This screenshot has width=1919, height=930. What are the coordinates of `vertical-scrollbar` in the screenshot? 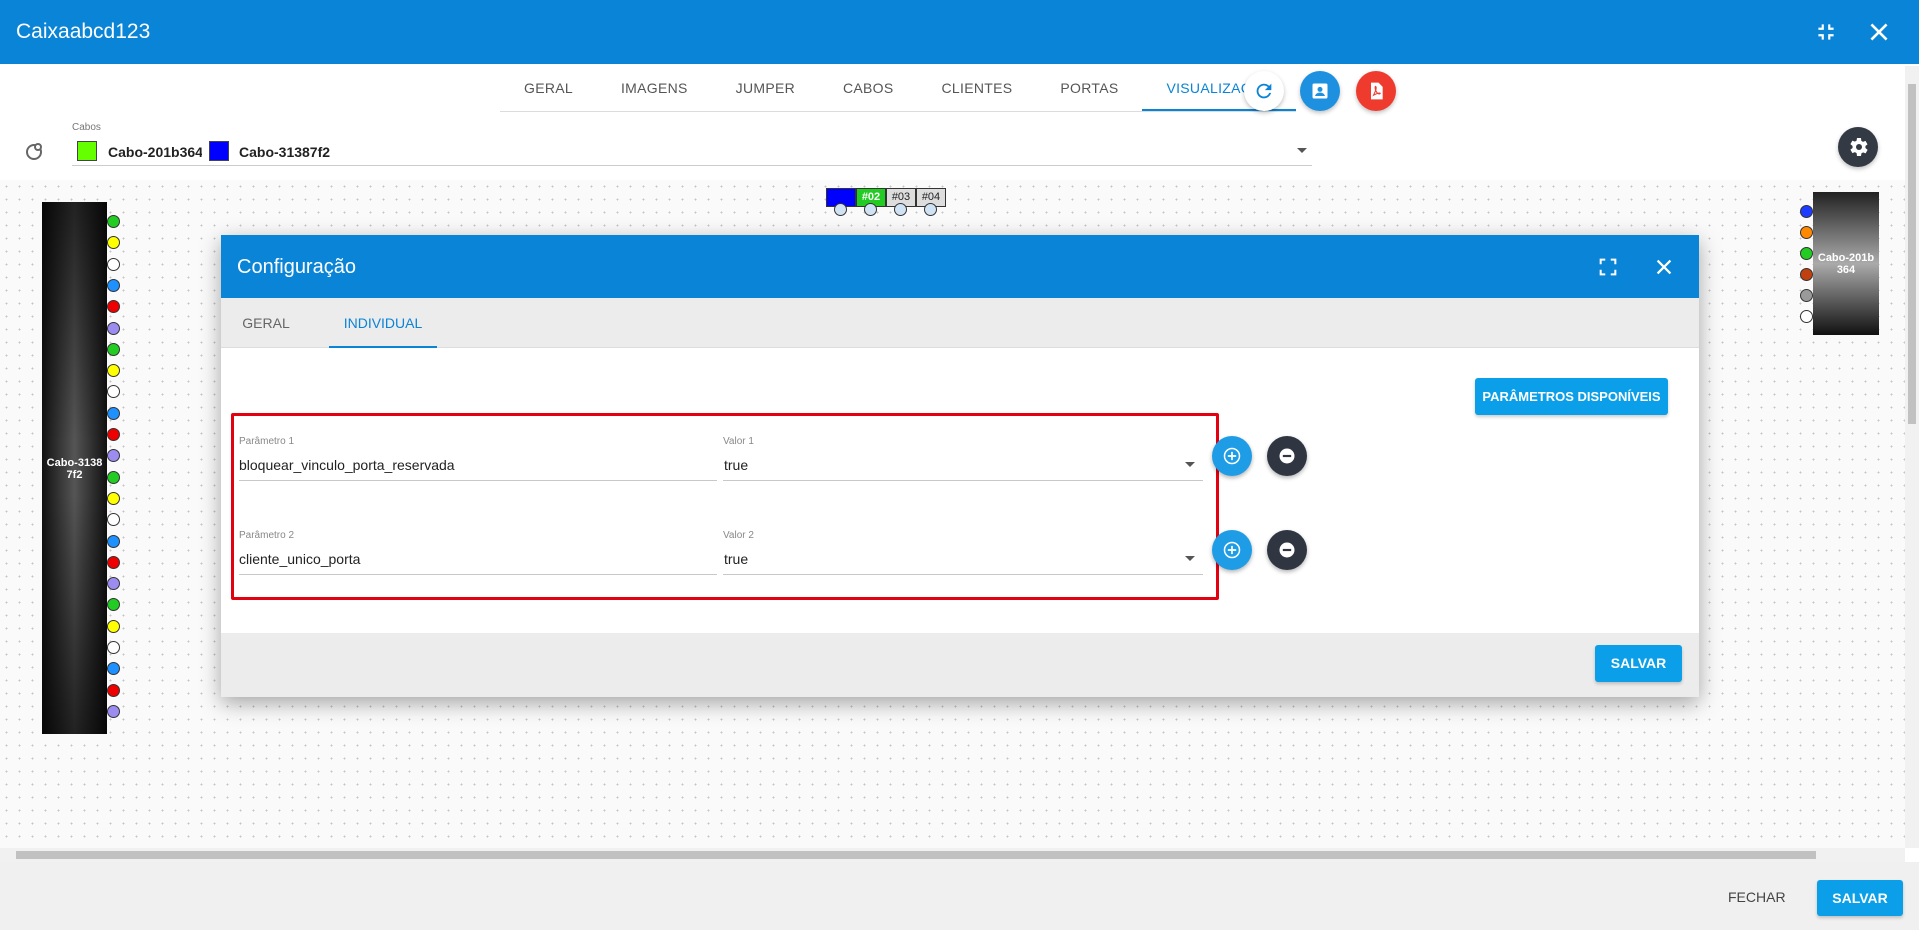 It's located at (1912, 457).